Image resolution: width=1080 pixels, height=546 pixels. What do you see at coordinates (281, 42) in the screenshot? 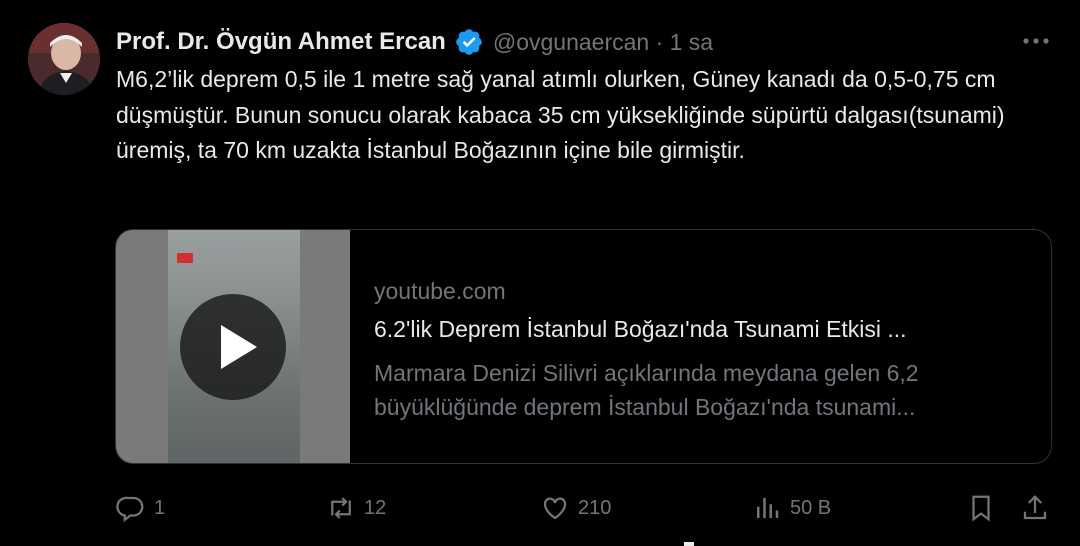
I see `author-name: Prof. Dr. Övgün Ahmet Ercan` at bounding box center [281, 42].